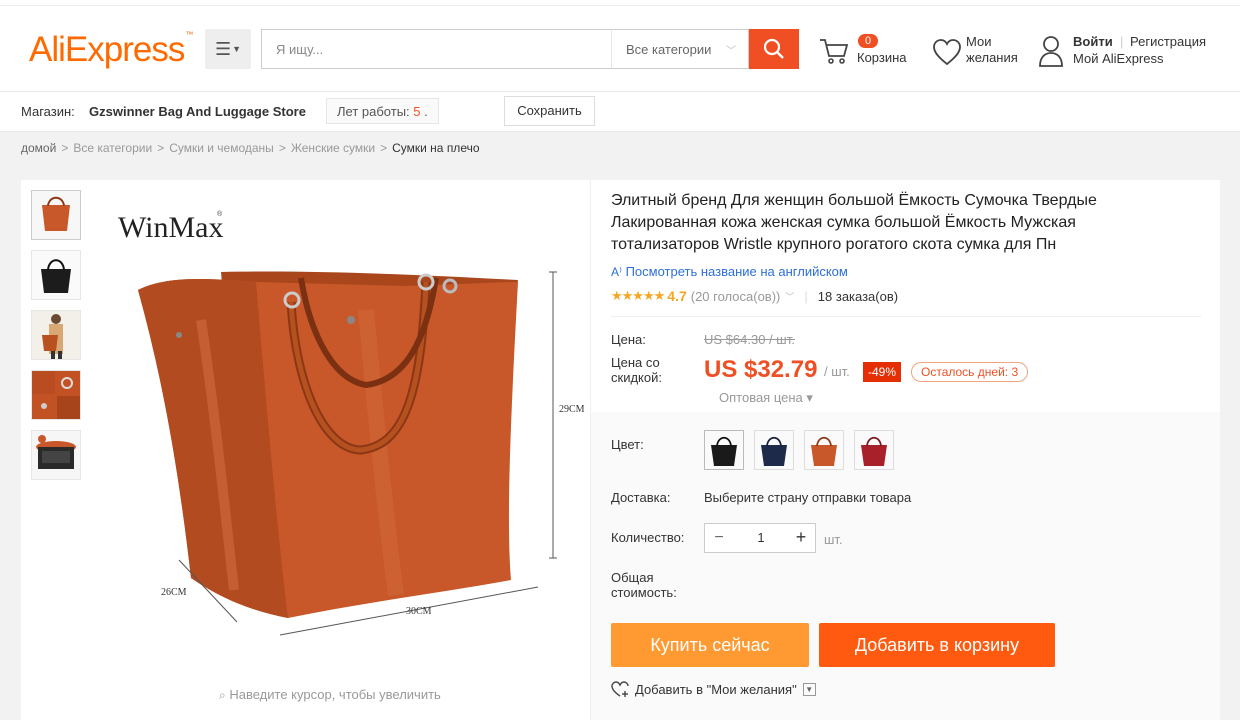  Describe the element at coordinates (38, 148) in the screenshot. I see `breadcrumb-home: домой` at that location.